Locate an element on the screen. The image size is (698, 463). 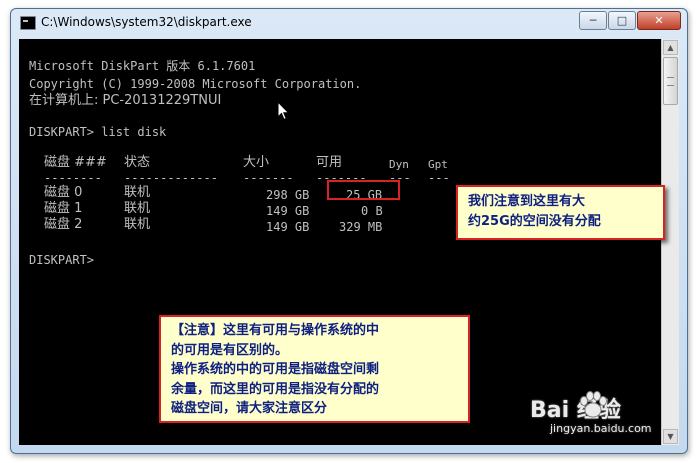
row0-size: 298 GB is located at coordinates (288, 195).